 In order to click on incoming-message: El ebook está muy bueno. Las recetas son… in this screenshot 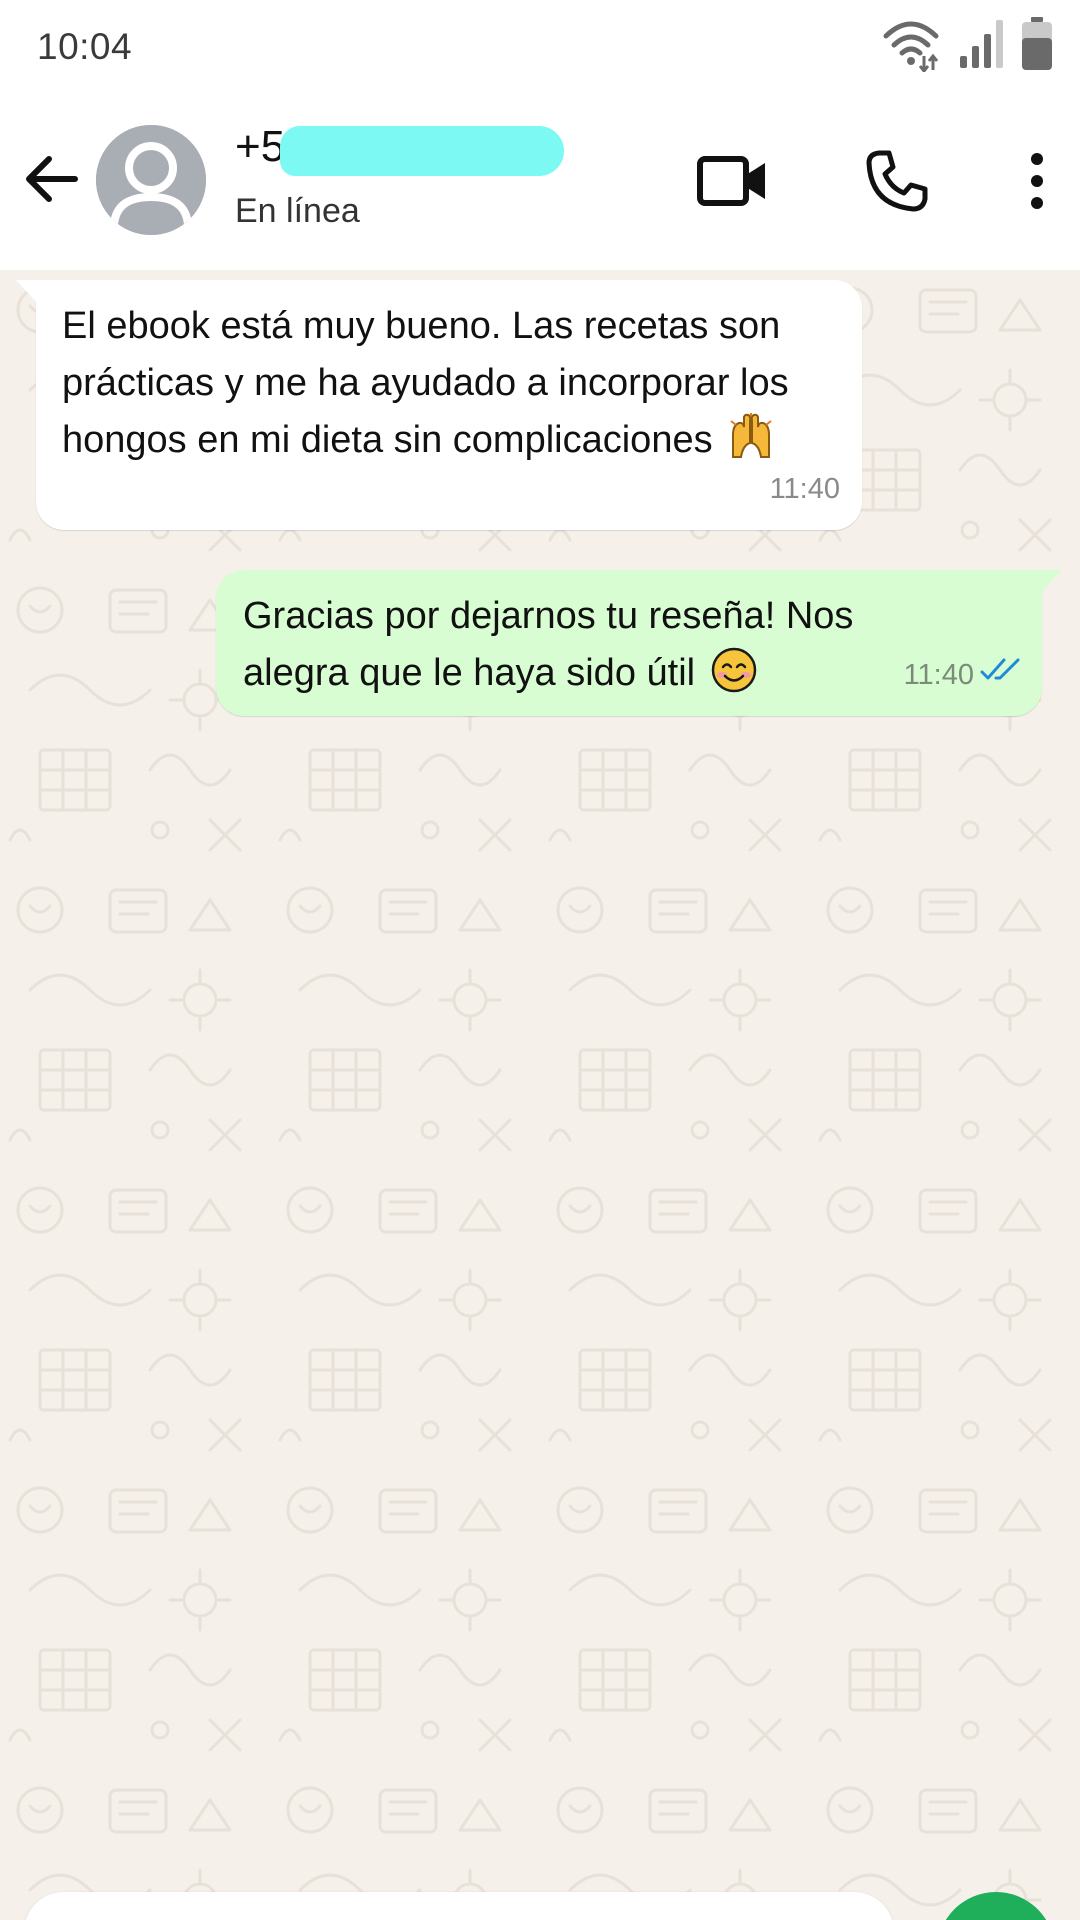, I will do `click(439, 405)`.